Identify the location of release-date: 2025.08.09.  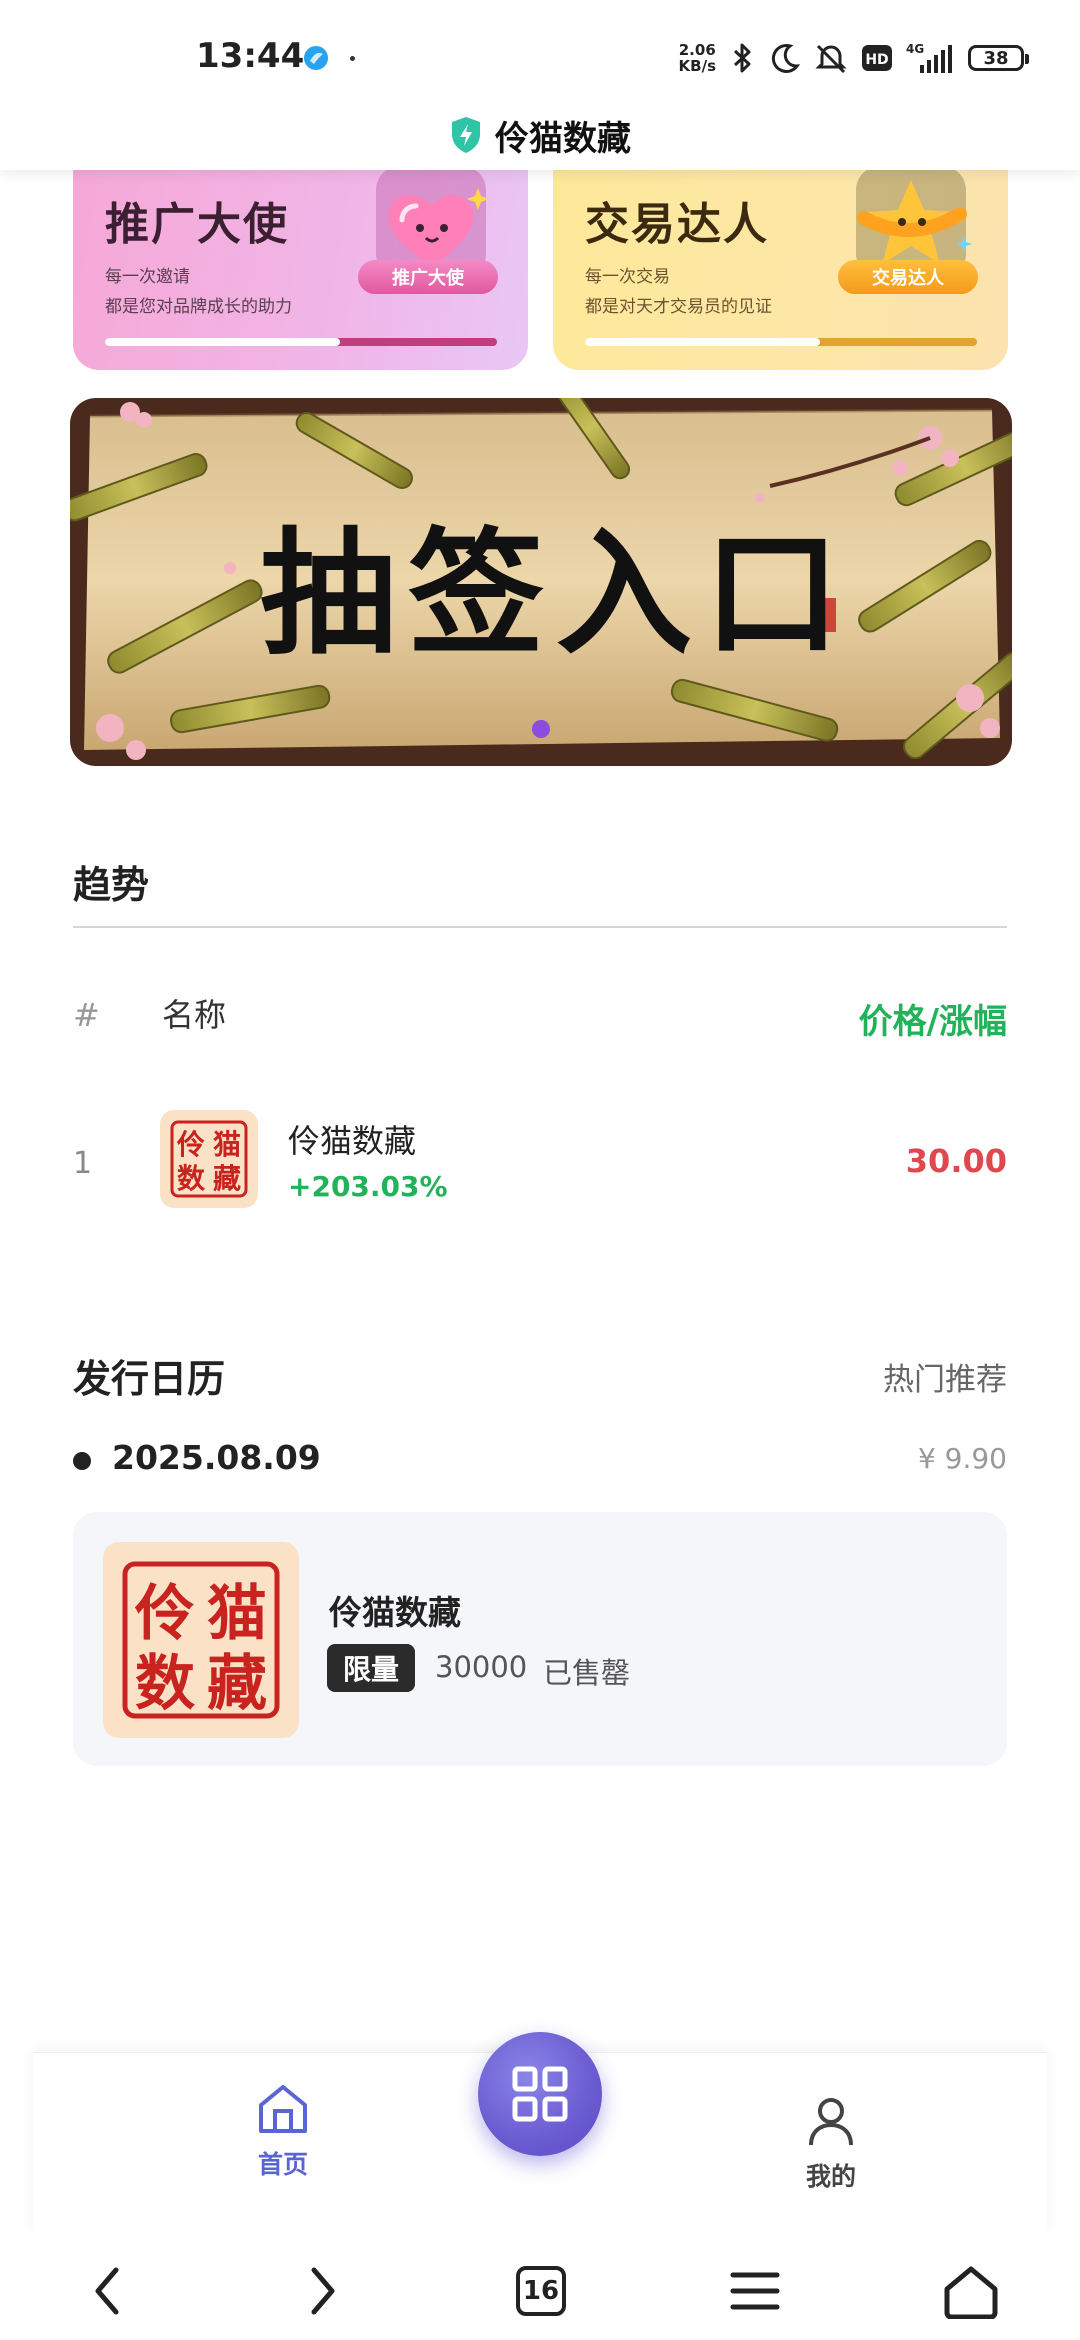
(216, 1457).